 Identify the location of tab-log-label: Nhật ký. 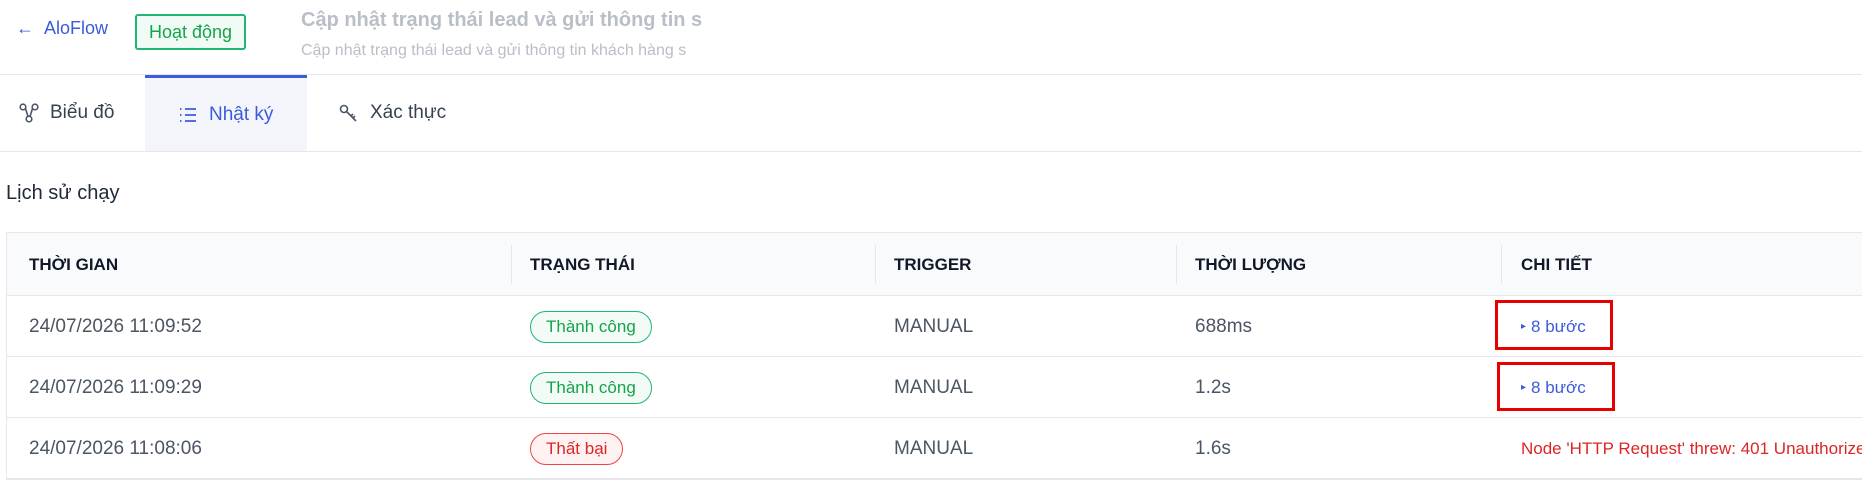
(241, 114).